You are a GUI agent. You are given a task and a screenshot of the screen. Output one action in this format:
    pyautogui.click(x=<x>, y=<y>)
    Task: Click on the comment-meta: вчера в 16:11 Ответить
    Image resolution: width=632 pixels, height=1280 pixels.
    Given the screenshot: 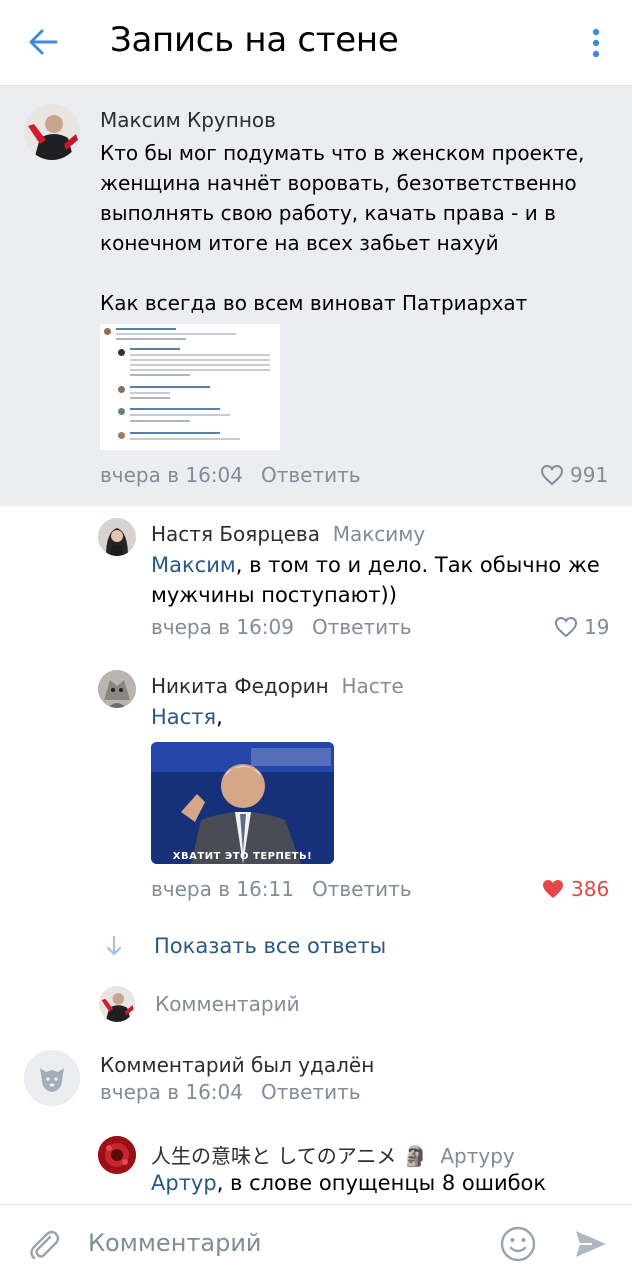 What is the action you would take?
    pyautogui.click(x=281, y=889)
    